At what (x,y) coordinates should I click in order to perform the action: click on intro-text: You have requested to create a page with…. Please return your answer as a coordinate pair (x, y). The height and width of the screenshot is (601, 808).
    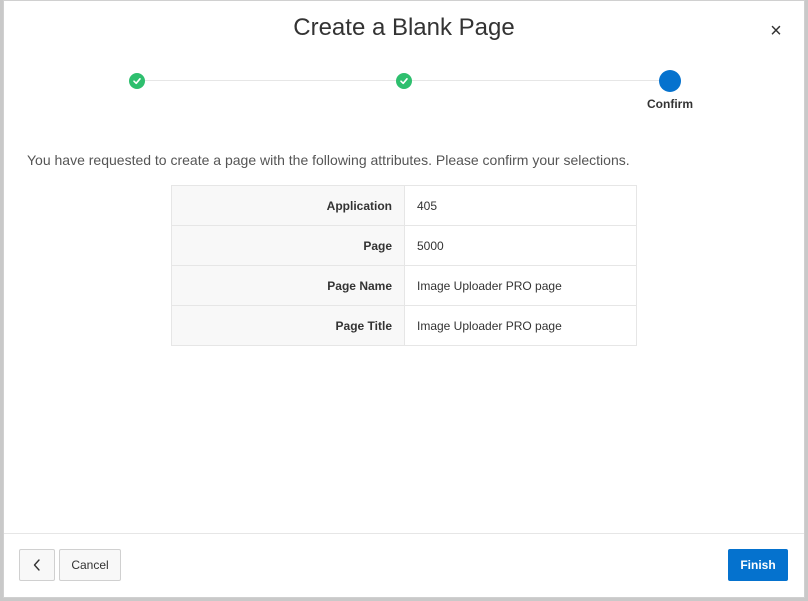
    Looking at the image, I should click on (328, 160).